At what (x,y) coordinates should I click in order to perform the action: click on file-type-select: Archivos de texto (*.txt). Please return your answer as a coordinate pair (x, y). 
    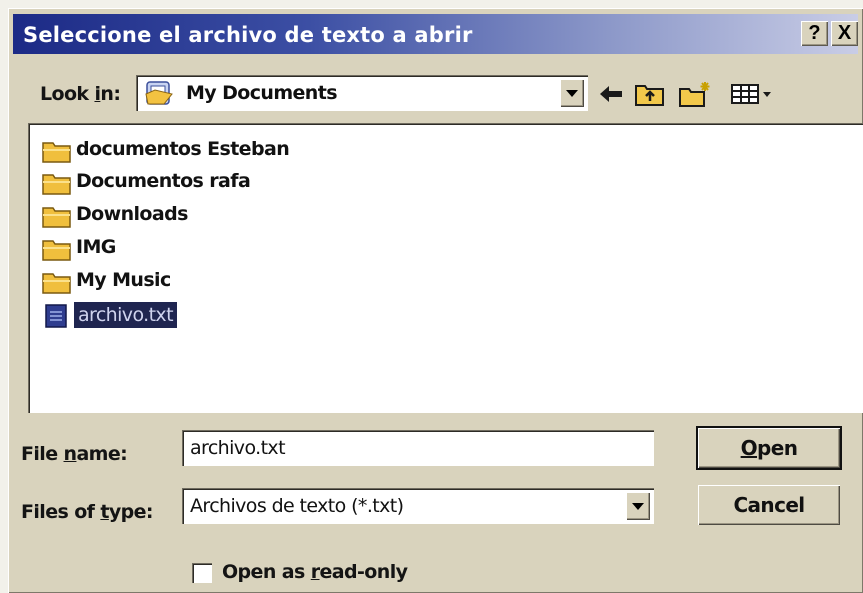
    Looking at the image, I should click on (418, 506).